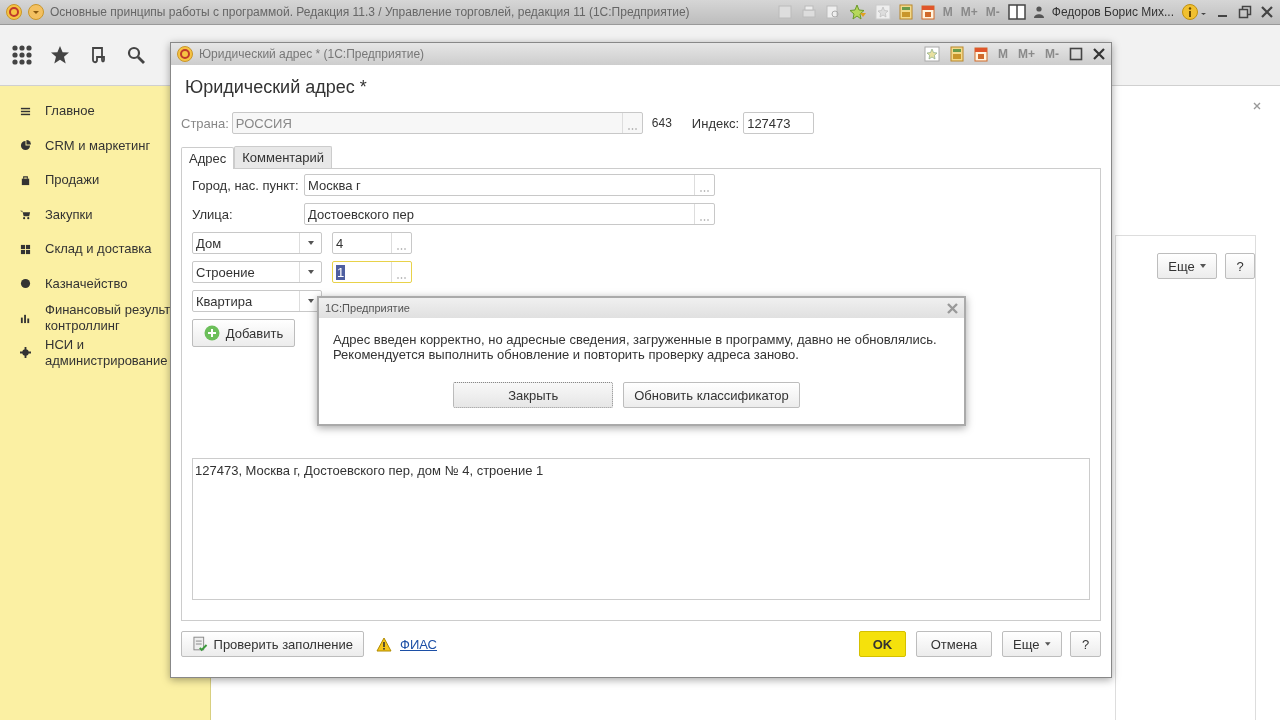  I want to click on part-type-text: Дом, so click(209, 243).